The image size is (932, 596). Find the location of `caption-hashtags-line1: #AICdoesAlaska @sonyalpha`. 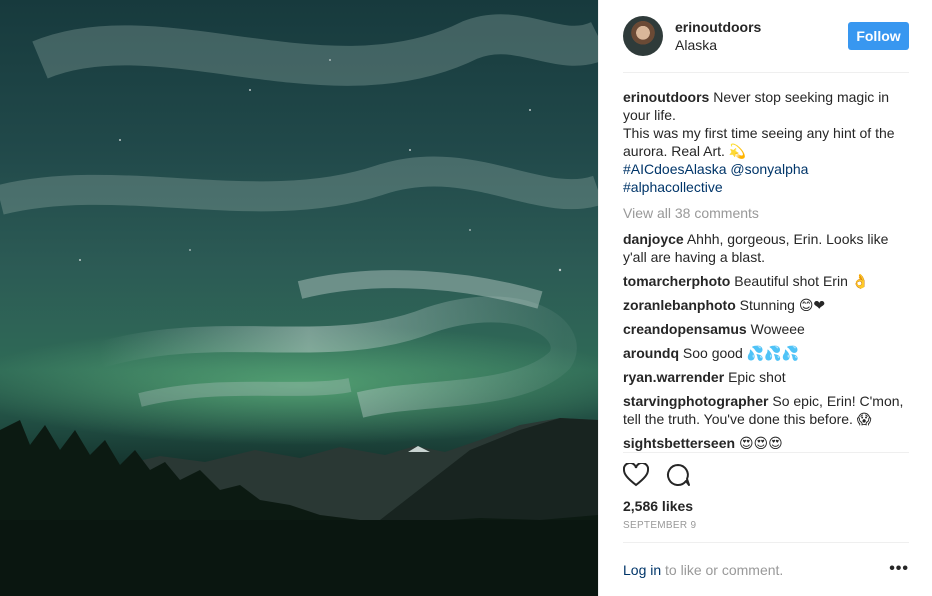

caption-hashtags-line1: #AICdoesAlaska @sonyalpha is located at coordinates (766, 169).